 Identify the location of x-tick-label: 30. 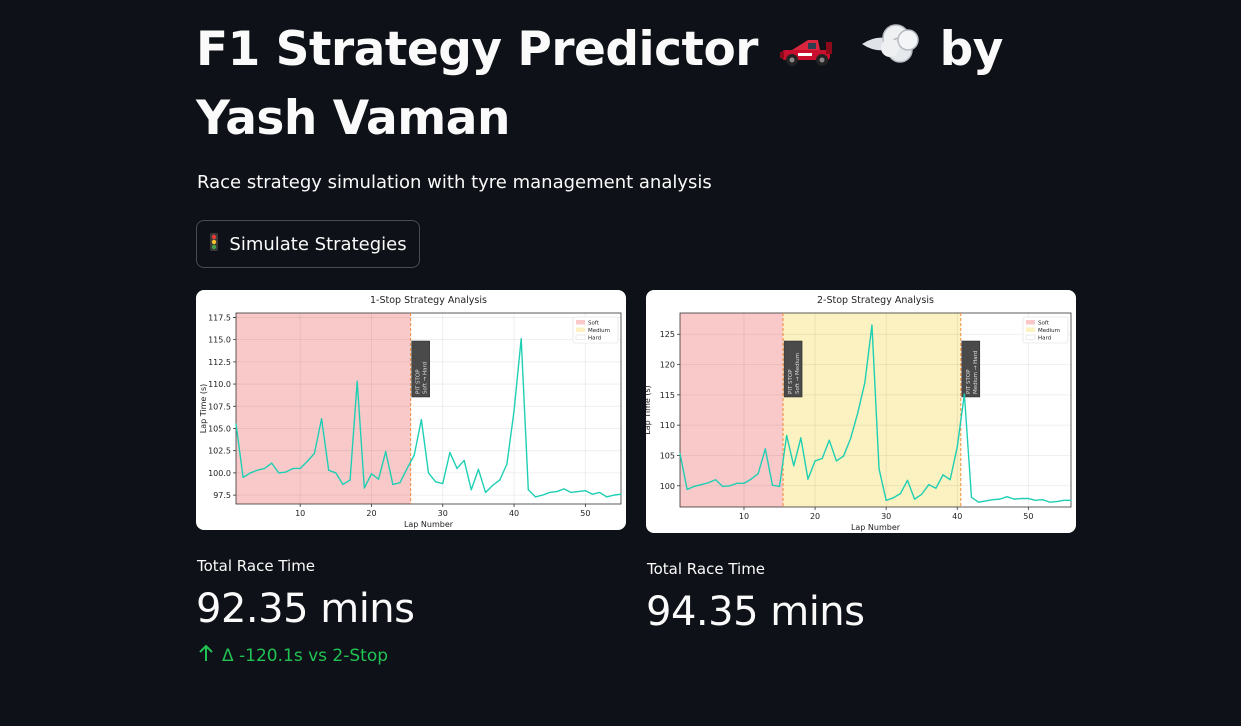
(886, 516).